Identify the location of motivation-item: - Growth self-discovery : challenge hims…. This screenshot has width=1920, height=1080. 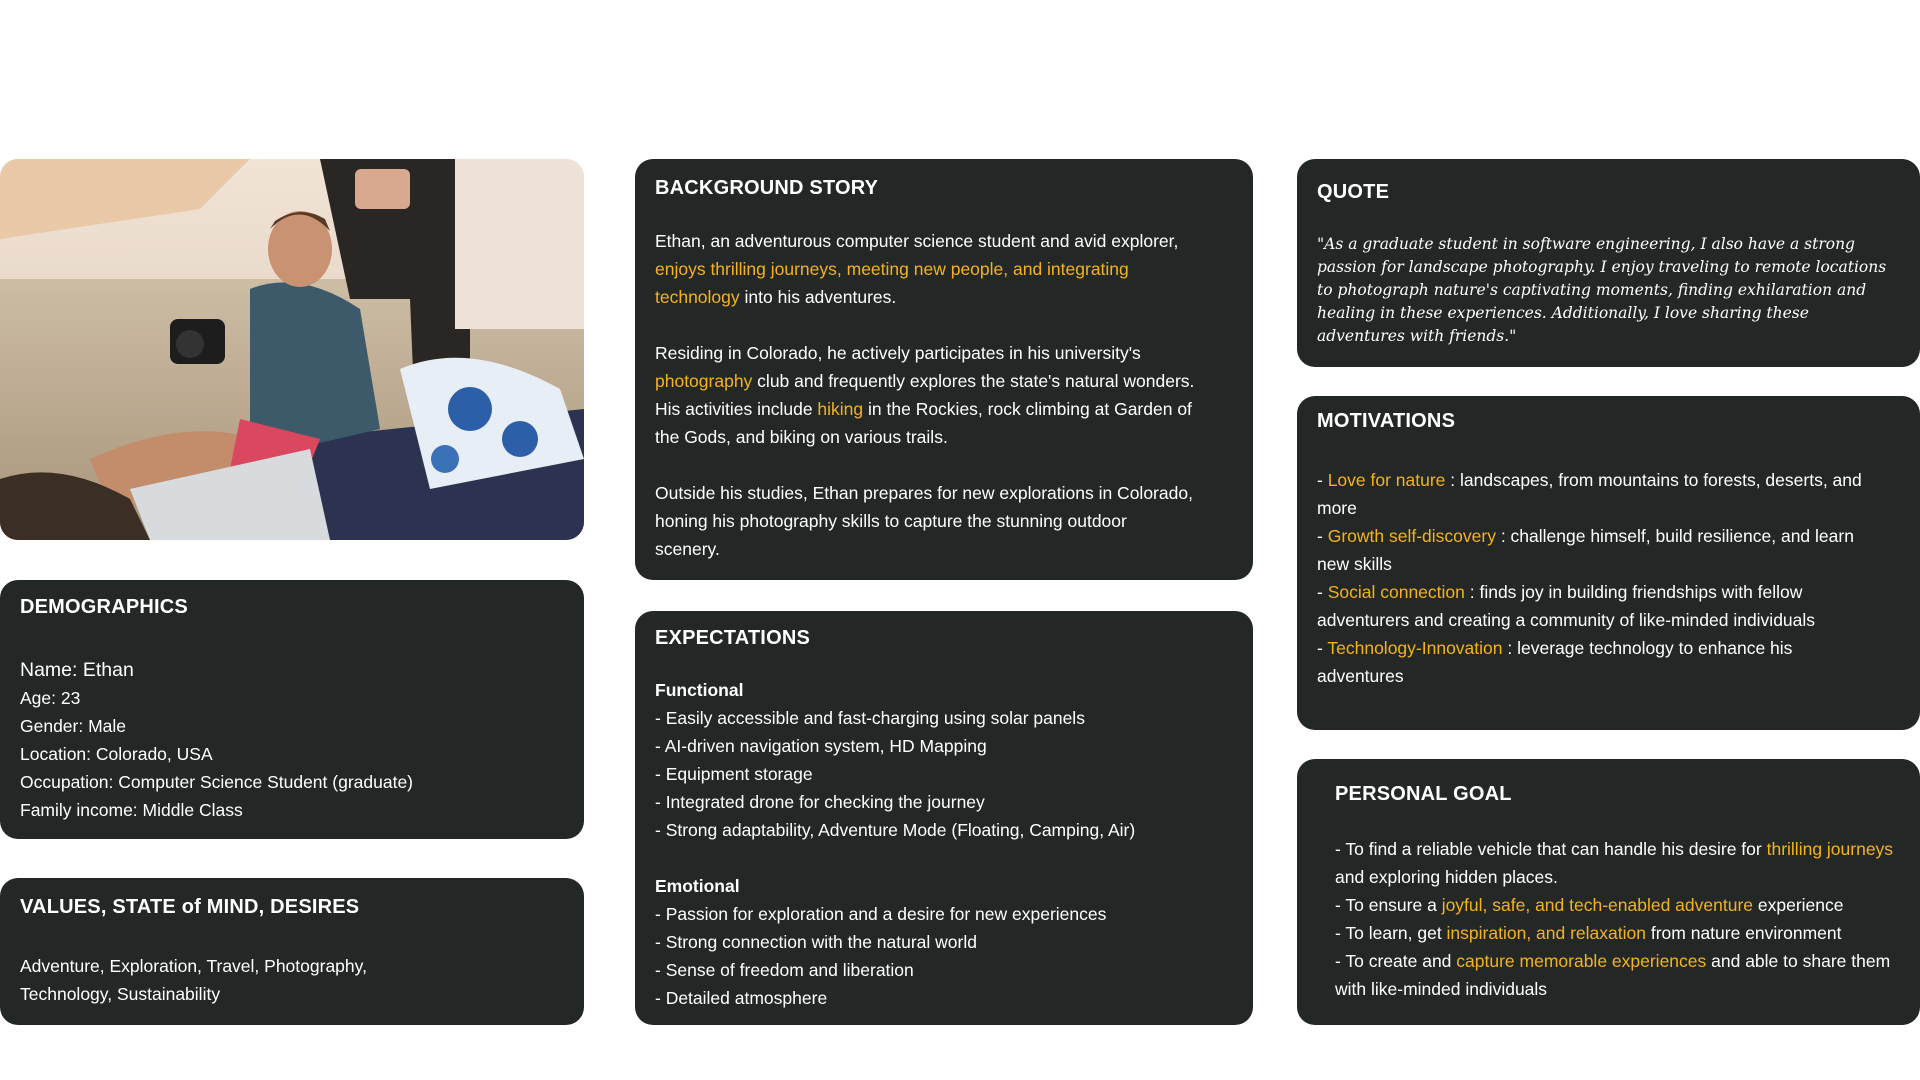
(1597, 550).